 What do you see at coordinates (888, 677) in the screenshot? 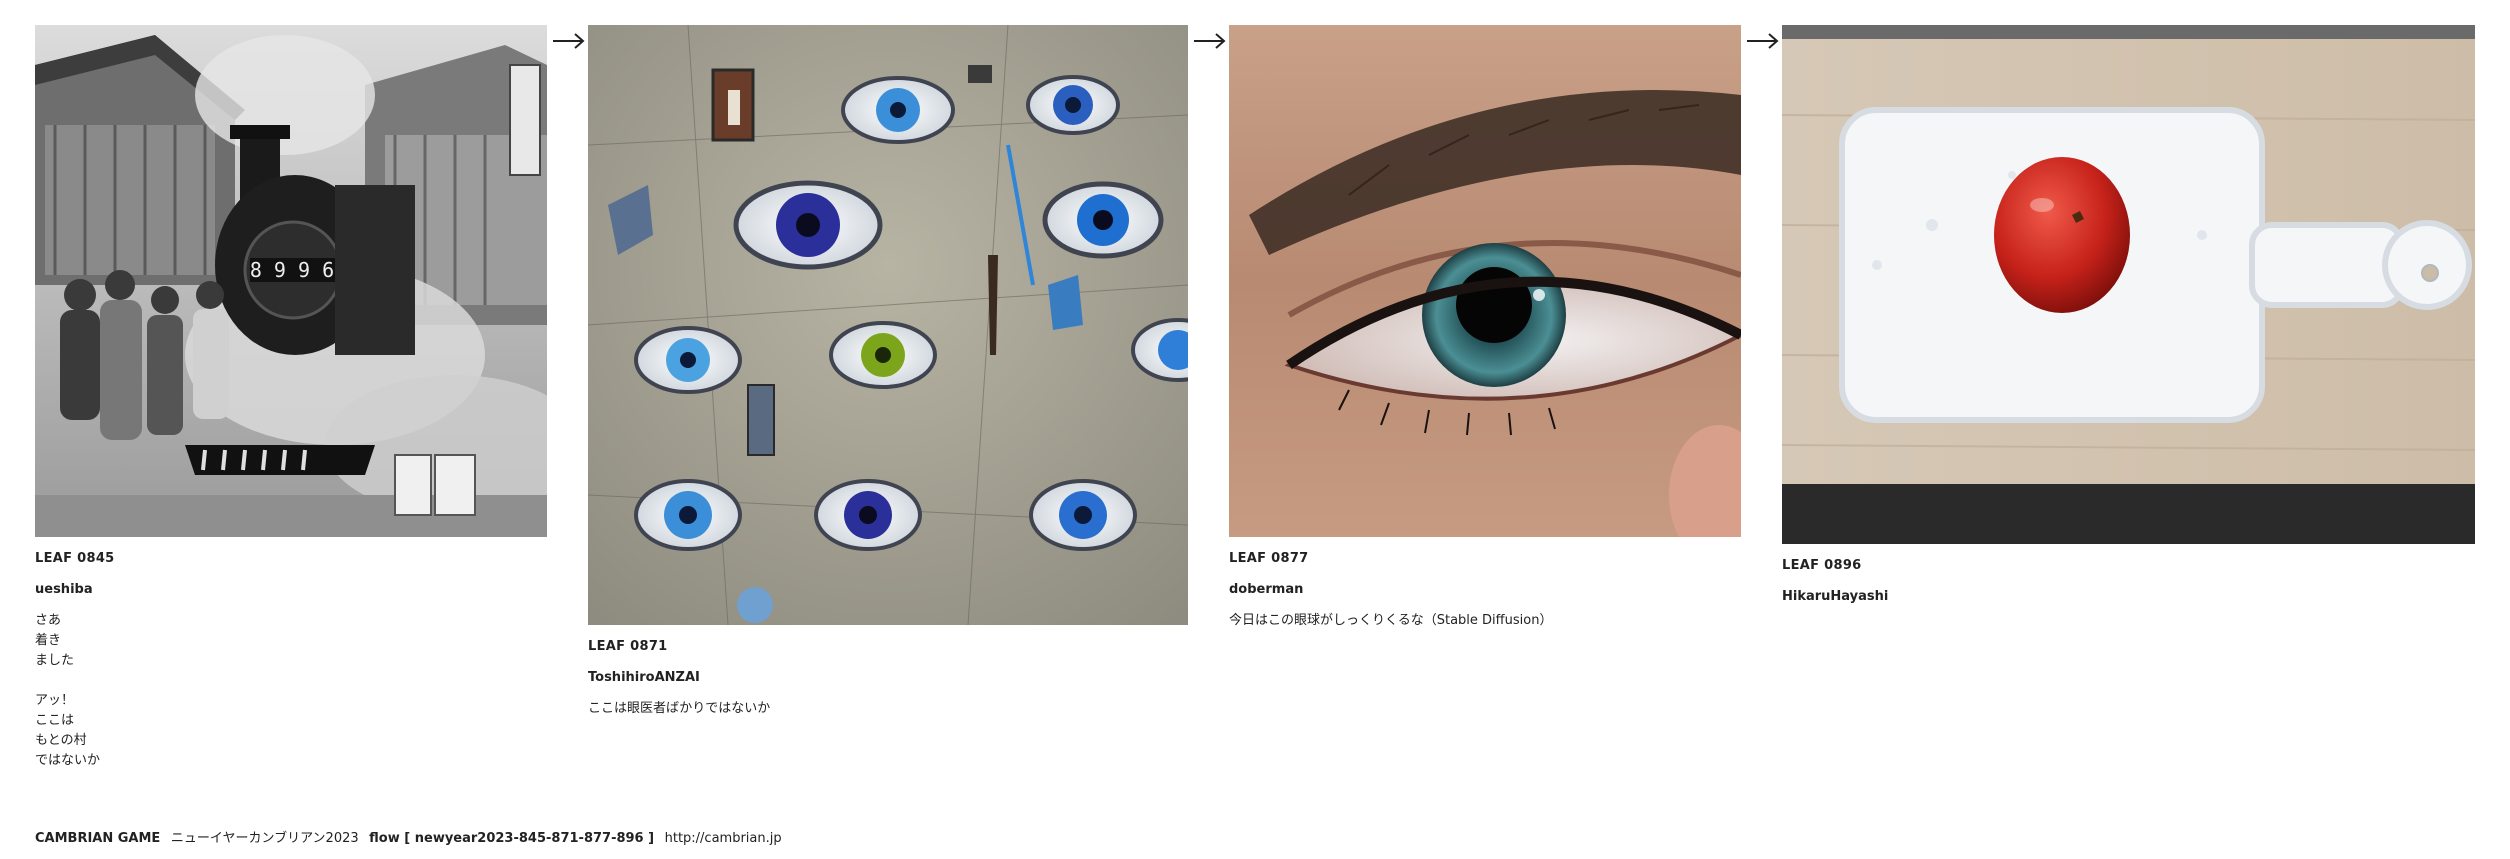
I see `leaf-author: ToshihiroANZAI` at bounding box center [888, 677].